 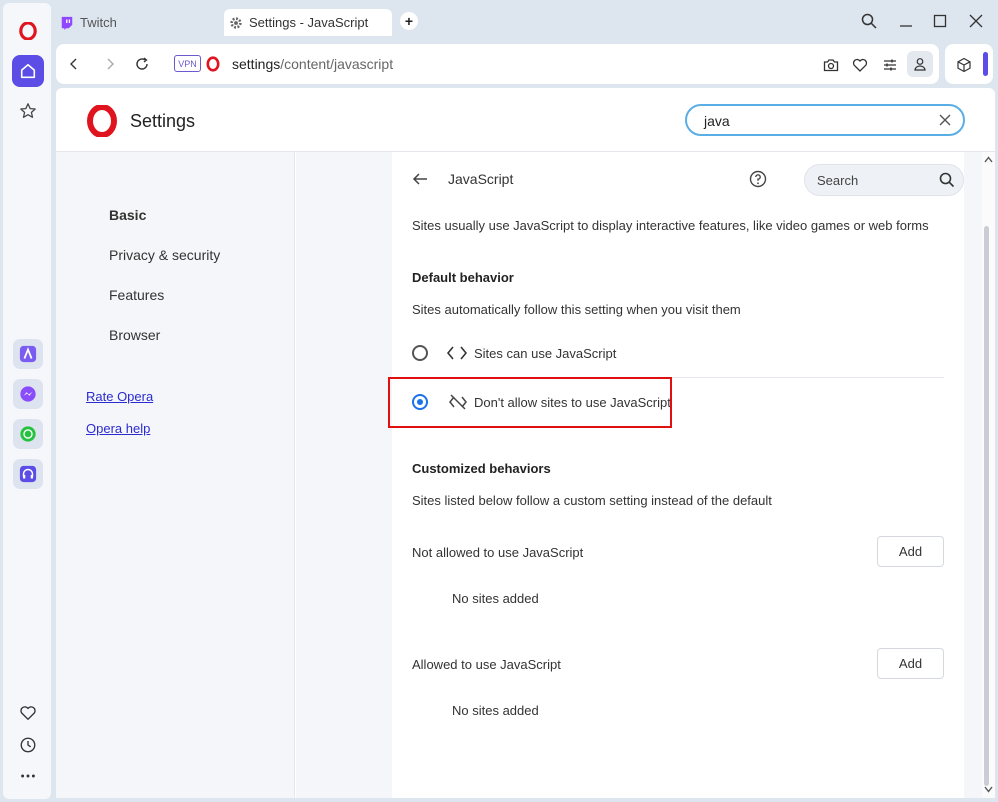 What do you see at coordinates (884, 180) in the screenshot?
I see `panel-search-input: Search` at bounding box center [884, 180].